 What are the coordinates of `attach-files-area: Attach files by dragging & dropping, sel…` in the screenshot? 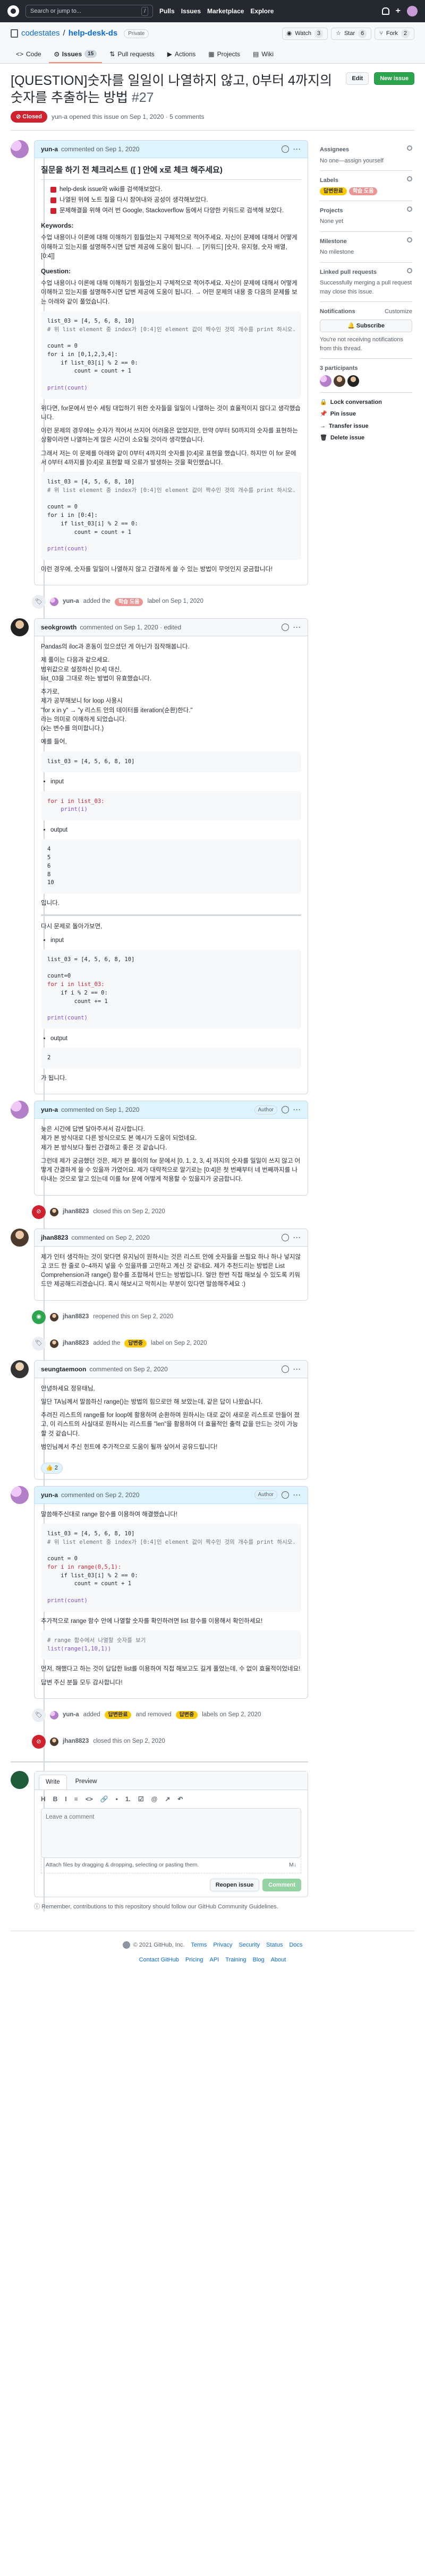 It's located at (171, 1866).